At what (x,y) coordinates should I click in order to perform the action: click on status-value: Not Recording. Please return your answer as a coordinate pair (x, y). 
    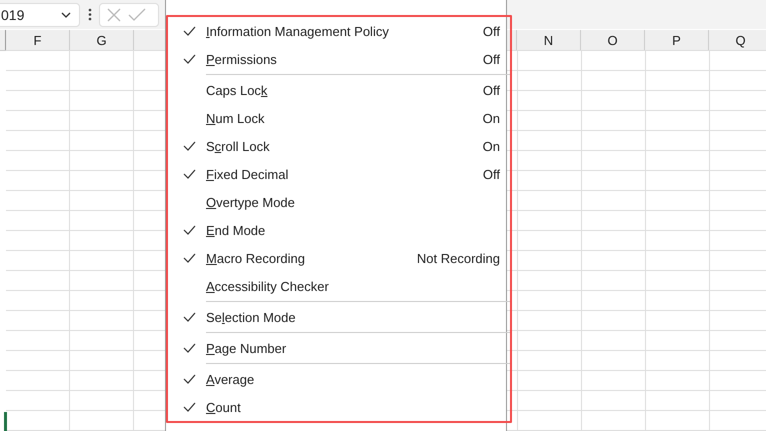
    Looking at the image, I should click on (458, 258).